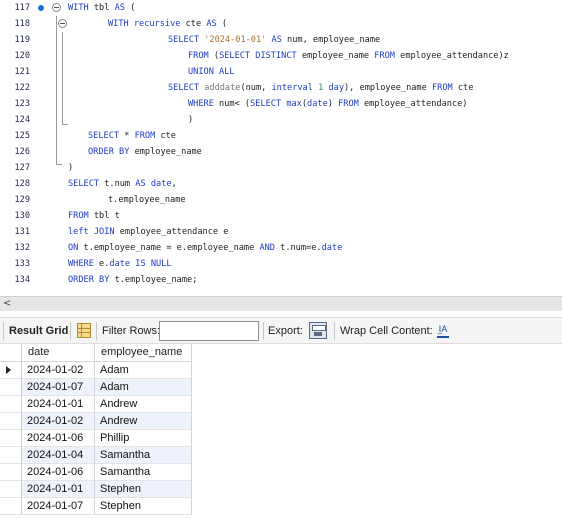 The width and height of the screenshot is (562, 519). What do you see at coordinates (38, 331) in the screenshot?
I see `result-grid-tab: Result Grid` at bounding box center [38, 331].